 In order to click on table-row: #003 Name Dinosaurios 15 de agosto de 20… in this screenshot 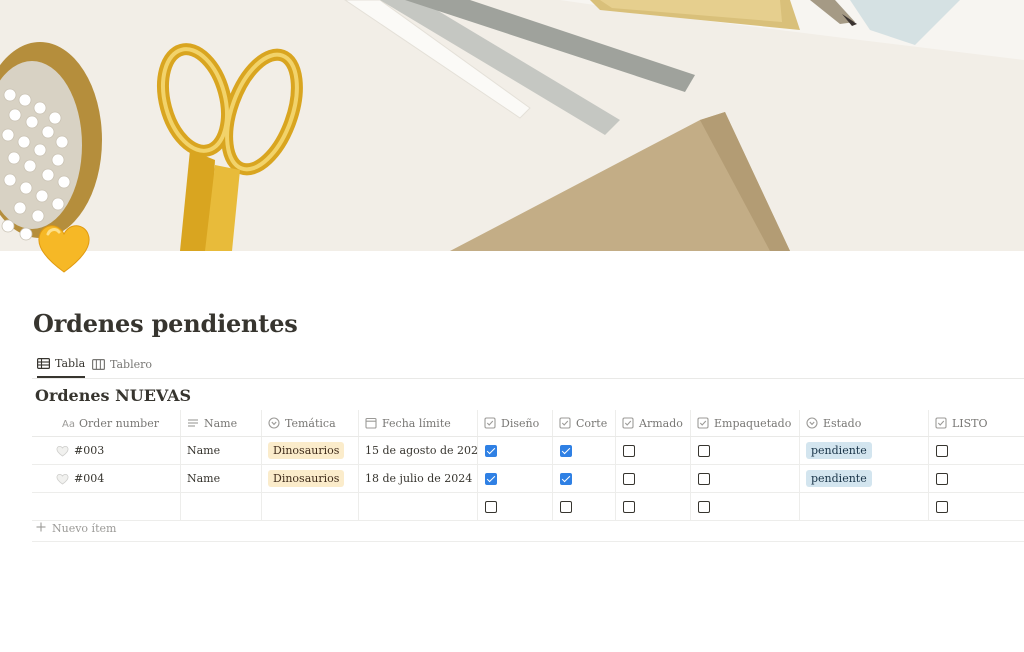, I will do `click(528, 451)`.